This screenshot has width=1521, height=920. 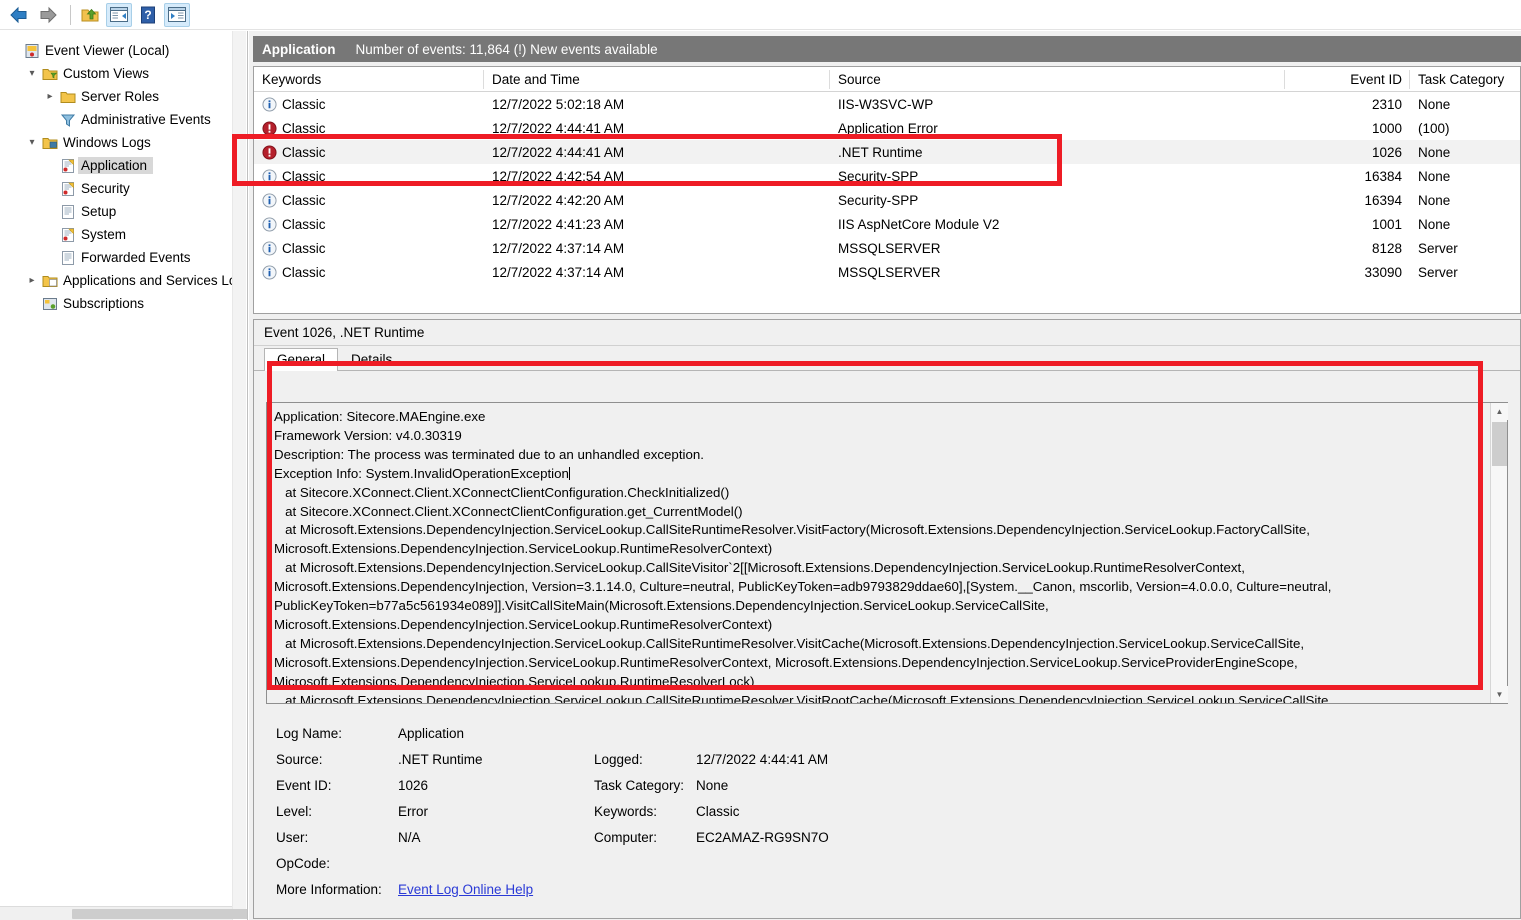 What do you see at coordinates (1386, 152) in the screenshot?
I see `event-id-cell: 1026` at bounding box center [1386, 152].